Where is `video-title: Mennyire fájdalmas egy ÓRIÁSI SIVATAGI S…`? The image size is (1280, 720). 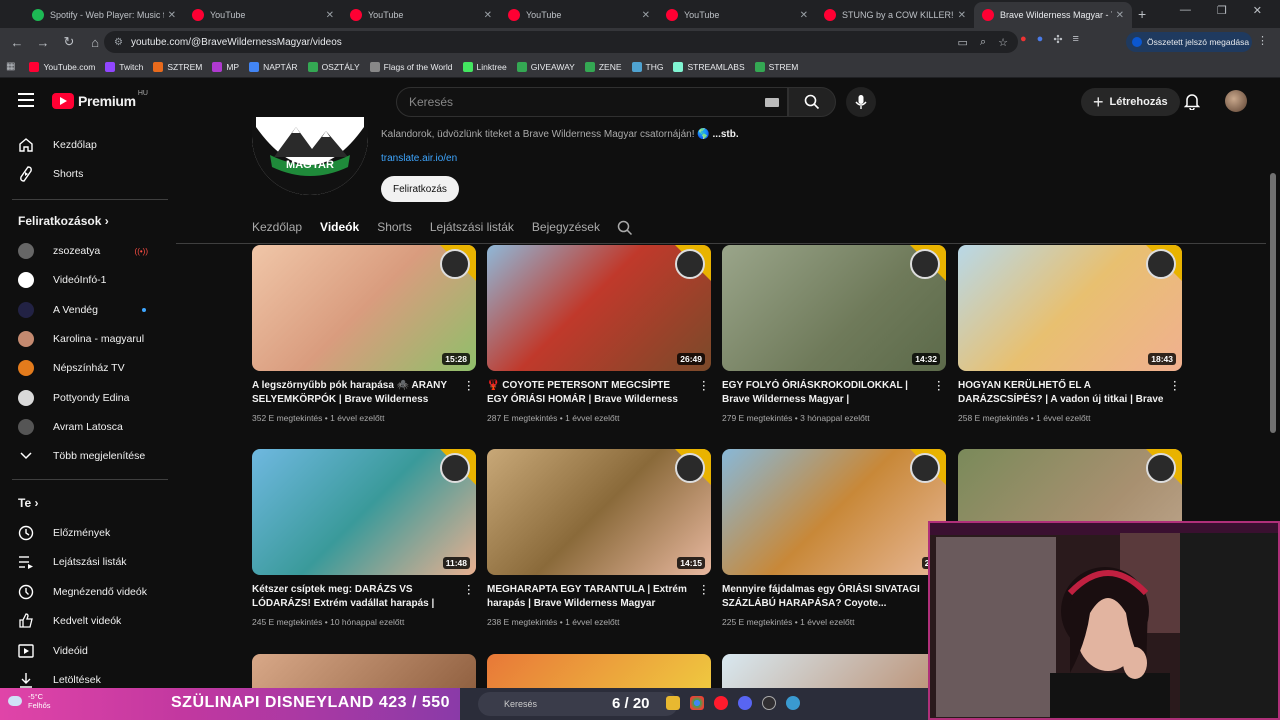 video-title: Mennyire fájdalmas egy ÓRIÁSI SIVATAGI S… is located at coordinates (825, 597).